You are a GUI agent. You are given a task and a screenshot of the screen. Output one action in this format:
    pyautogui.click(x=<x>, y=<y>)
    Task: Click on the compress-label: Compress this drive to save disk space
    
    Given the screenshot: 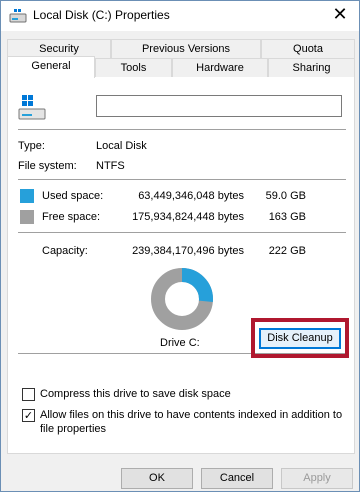 What is the action you would take?
    pyautogui.click(x=135, y=394)
    